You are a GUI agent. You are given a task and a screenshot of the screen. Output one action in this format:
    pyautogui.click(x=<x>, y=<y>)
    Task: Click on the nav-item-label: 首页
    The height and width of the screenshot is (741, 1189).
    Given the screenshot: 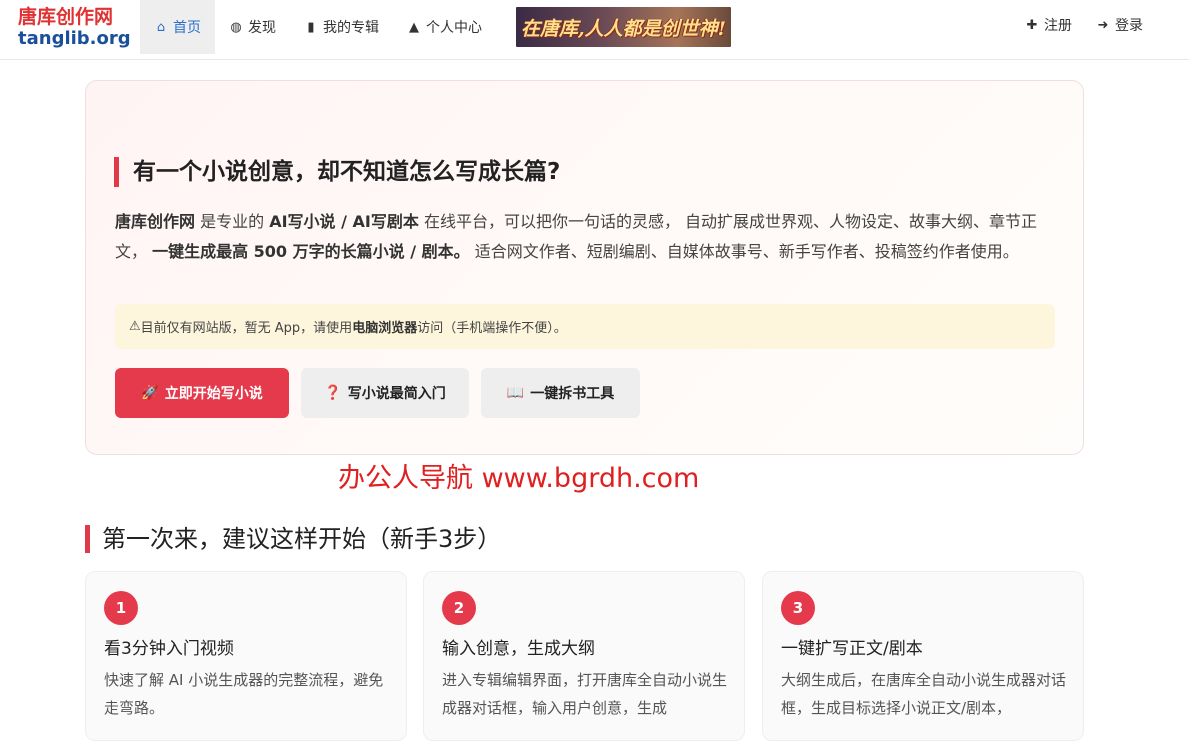 What is the action you would take?
    pyautogui.click(x=187, y=28)
    